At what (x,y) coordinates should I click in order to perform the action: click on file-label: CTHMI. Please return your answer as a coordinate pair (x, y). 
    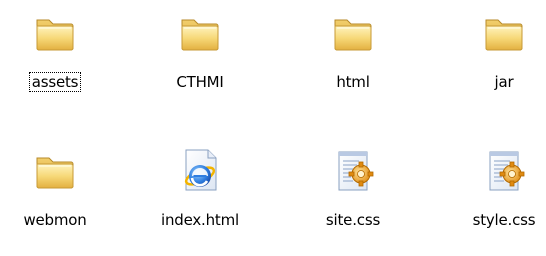
    Looking at the image, I should click on (200, 82).